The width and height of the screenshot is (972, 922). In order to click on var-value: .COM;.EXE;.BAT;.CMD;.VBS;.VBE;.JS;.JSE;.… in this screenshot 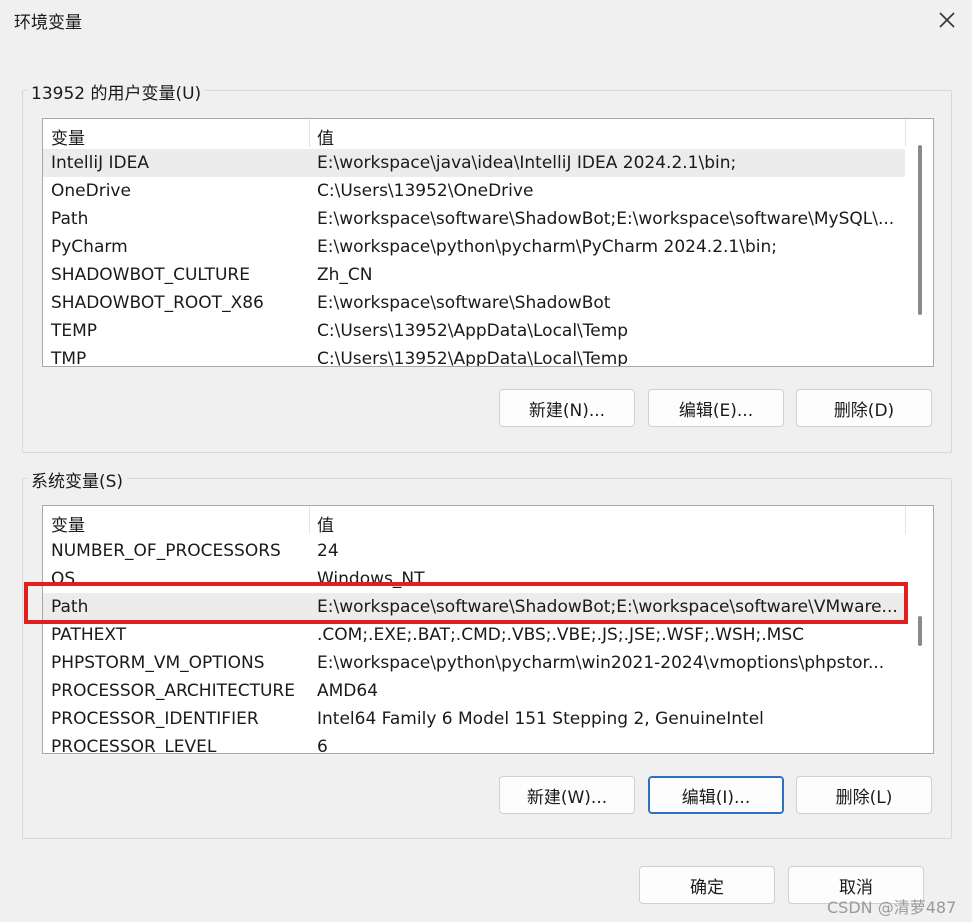, I will do `click(561, 635)`.